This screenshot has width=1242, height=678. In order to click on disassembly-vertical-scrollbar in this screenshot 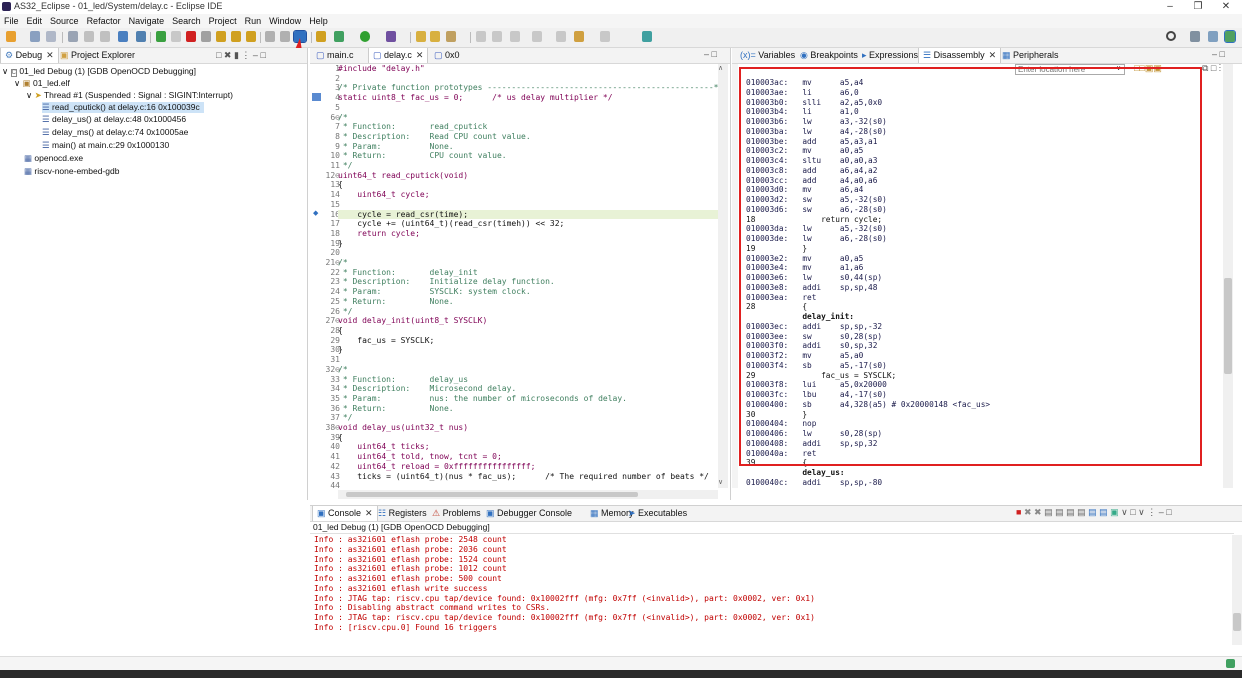, I will do `click(1228, 276)`.